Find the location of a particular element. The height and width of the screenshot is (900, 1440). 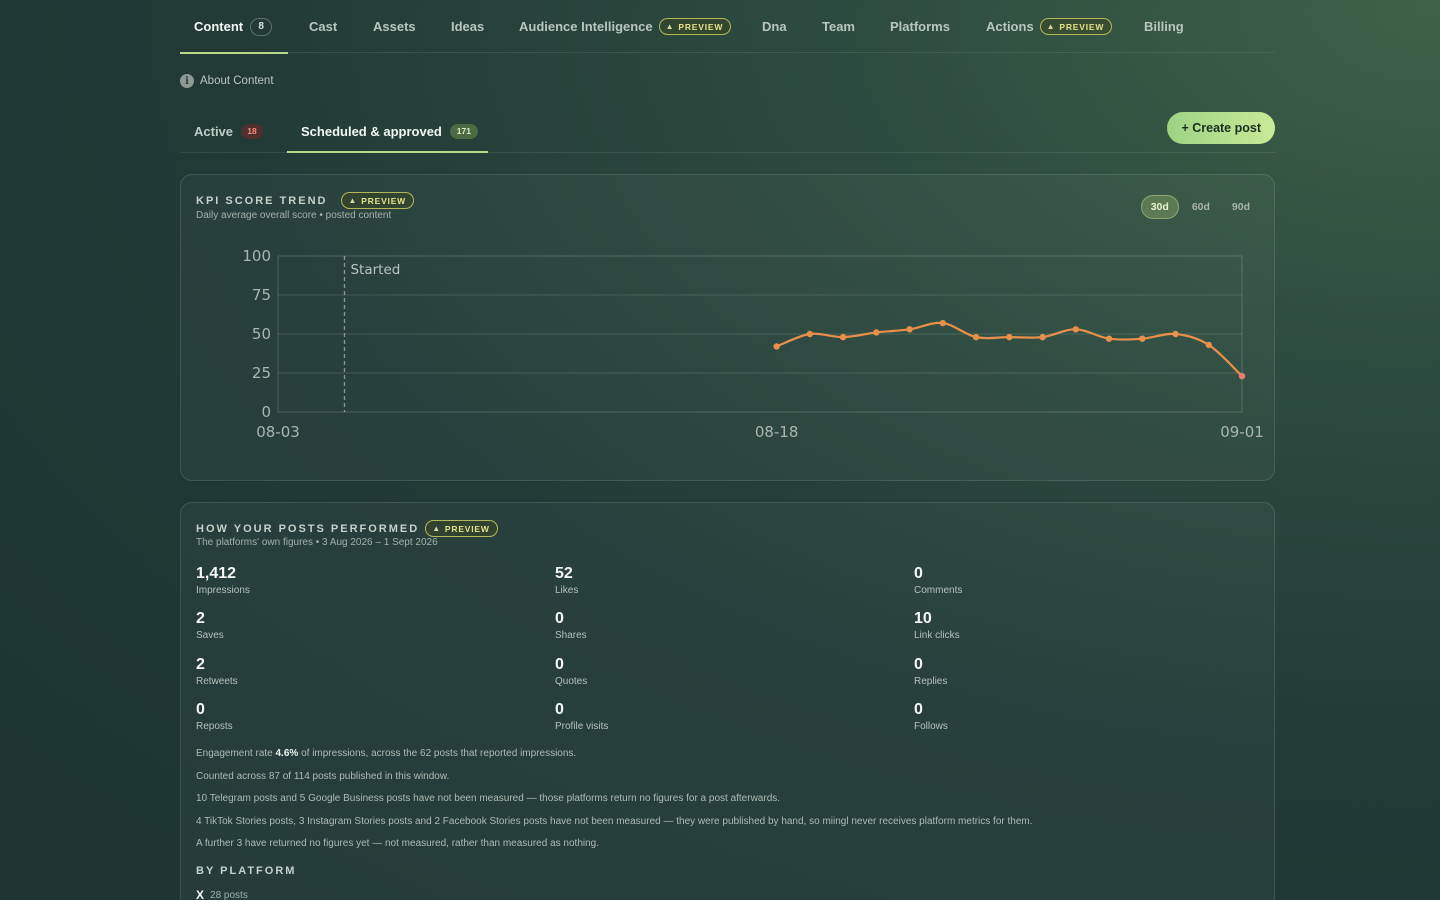

tab-label: Dna is located at coordinates (774, 26).